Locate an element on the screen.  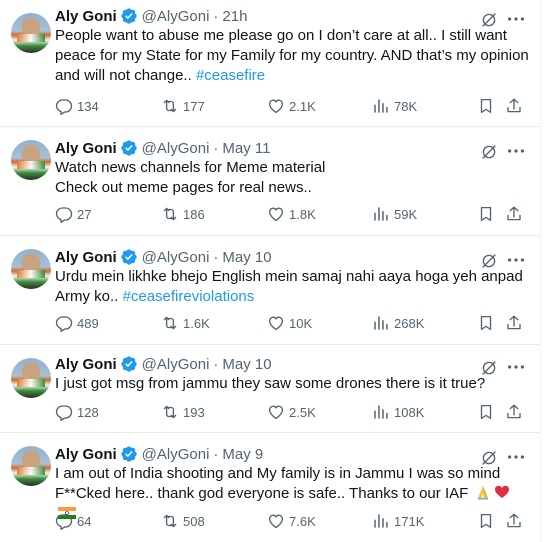
reply-button: 27 is located at coordinates (73, 214).